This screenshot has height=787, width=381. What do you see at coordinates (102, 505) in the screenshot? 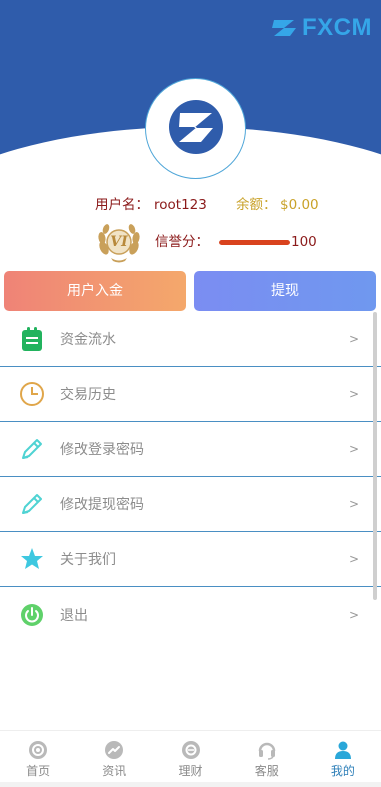
I see `menu-item-label: 修改提现密码` at bounding box center [102, 505].